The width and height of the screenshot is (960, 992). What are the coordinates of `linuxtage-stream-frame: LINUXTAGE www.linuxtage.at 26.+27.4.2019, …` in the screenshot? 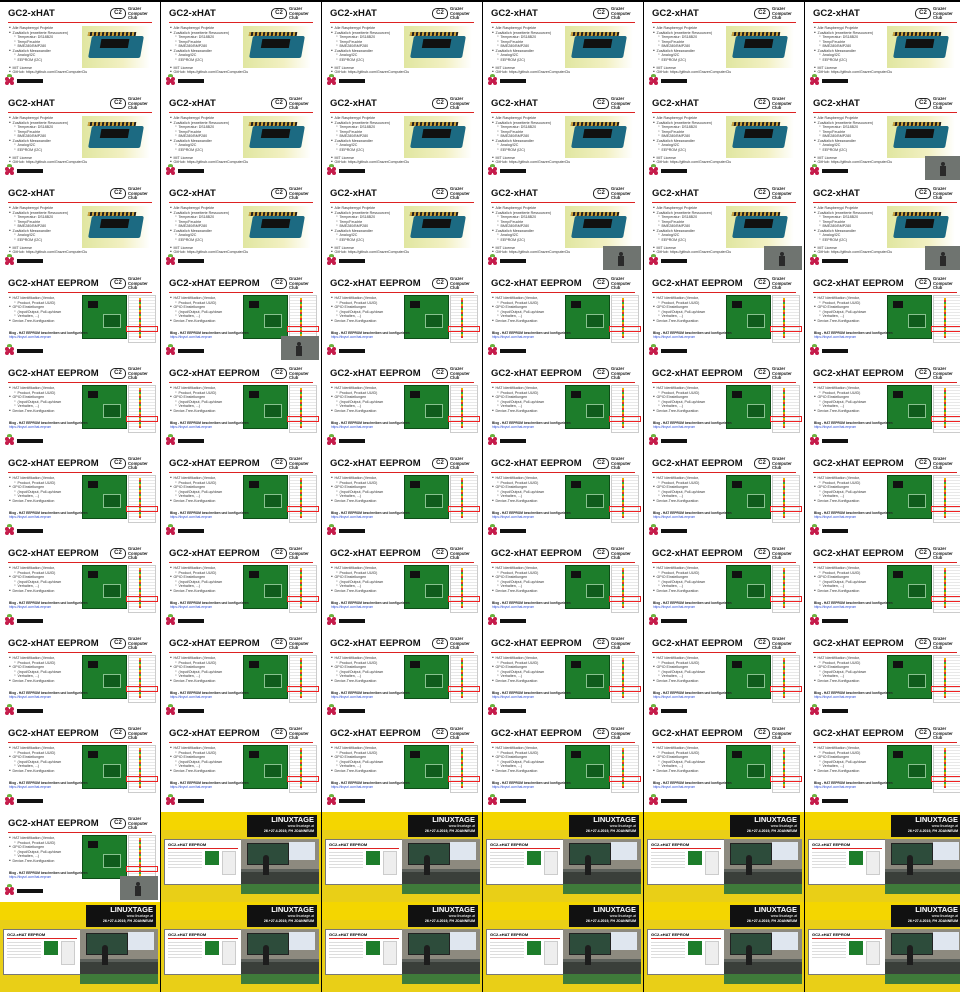 It's located at (724, 947).